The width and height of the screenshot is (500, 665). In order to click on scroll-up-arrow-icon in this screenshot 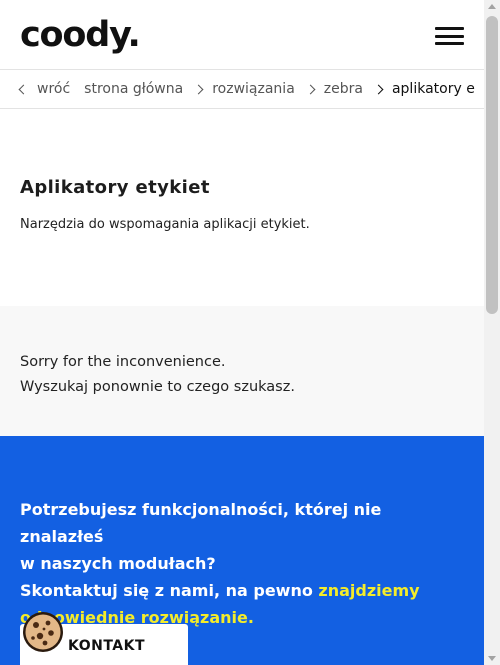, I will do `click(492, 6)`.